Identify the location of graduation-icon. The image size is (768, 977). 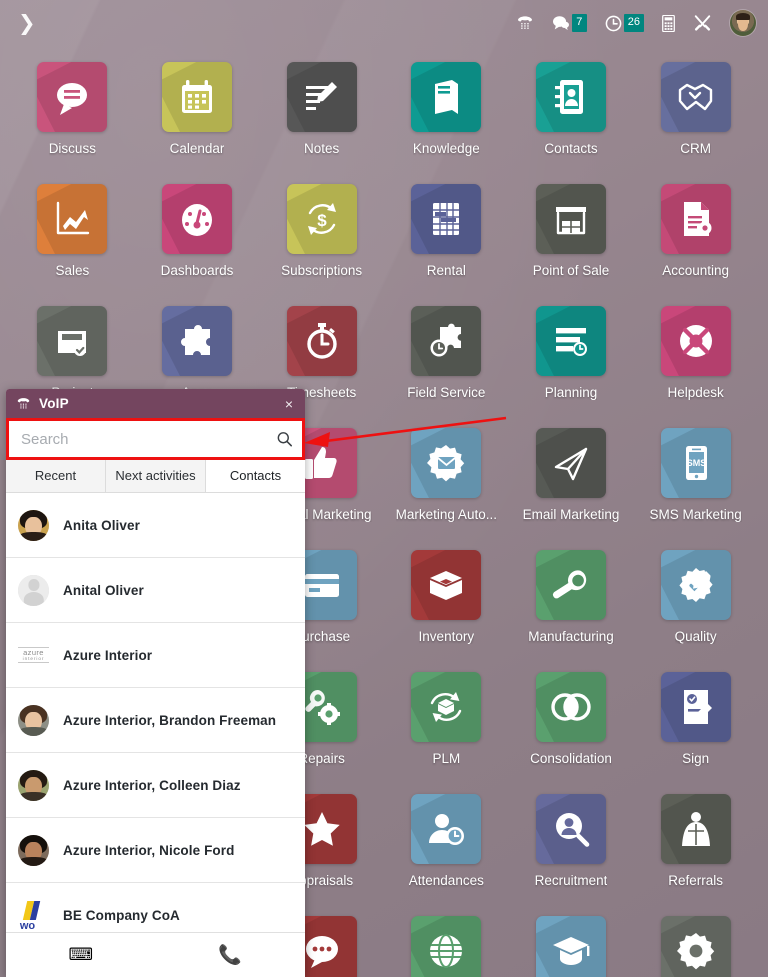
(570, 946).